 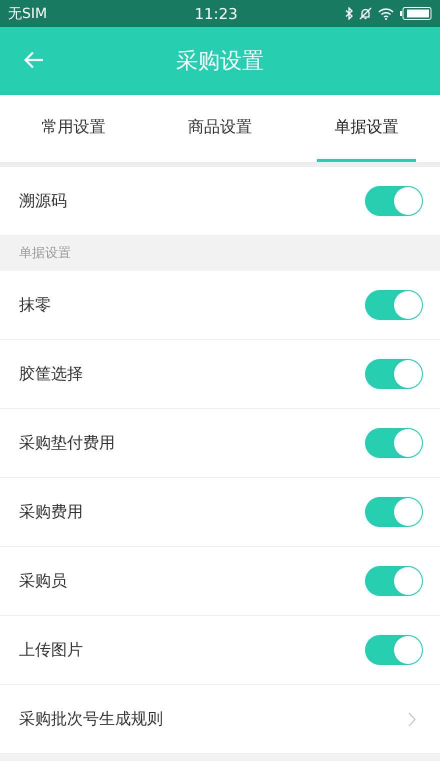 What do you see at coordinates (365, 13) in the screenshot?
I see `muted-bell-icon` at bounding box center [365, 13].